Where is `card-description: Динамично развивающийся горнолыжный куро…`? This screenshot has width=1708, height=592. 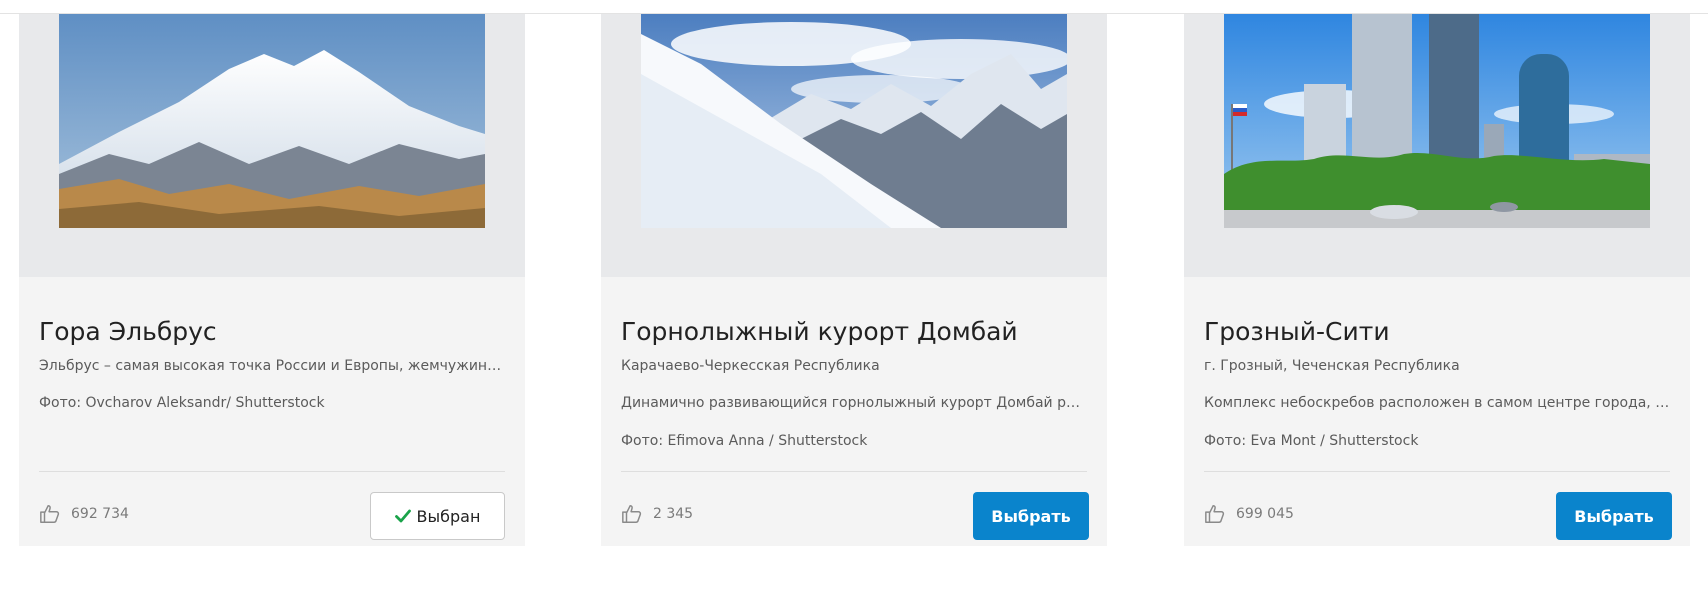
card-description: Динамично развивающийся горнолыжный куро… is located at coordinates (854, 403).